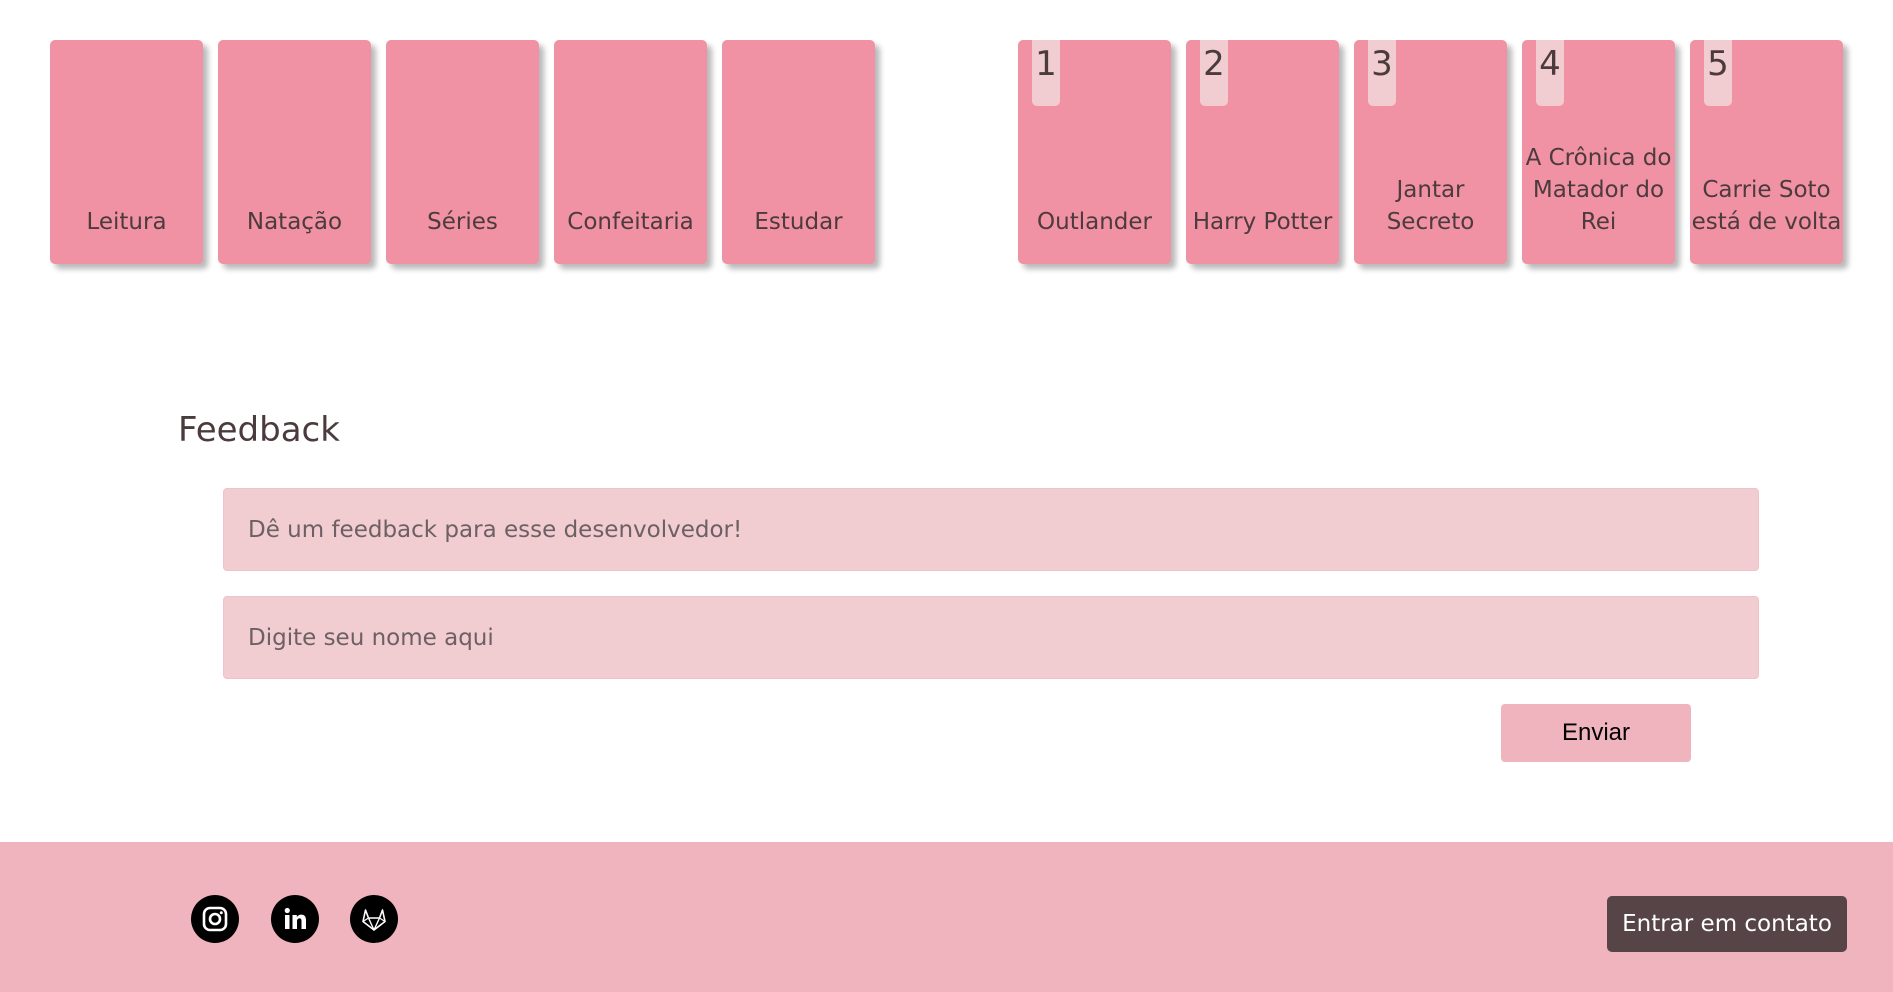 This screenshot has height=992, width=1893. What do you see at coordinates (1430, 152) in the screenshot?
I see `book-card-3: 3 Jantar Secreto` at bounding box center [1430, 152].